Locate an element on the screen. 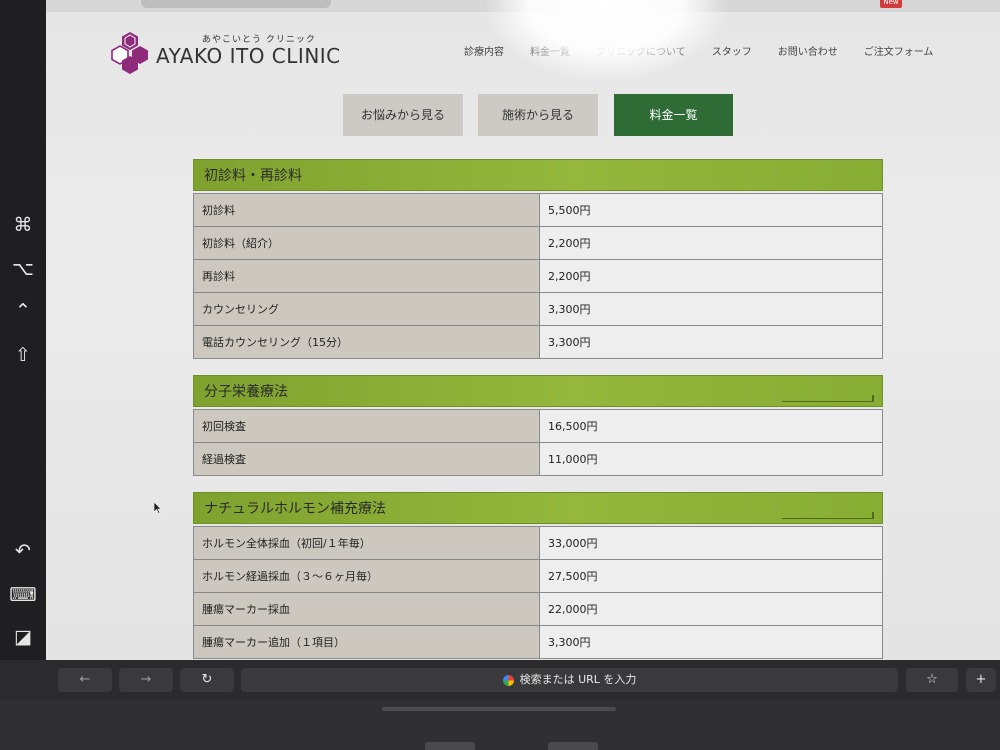  tab-price-list: 料金一覧 is located at coordinates (673, 115).